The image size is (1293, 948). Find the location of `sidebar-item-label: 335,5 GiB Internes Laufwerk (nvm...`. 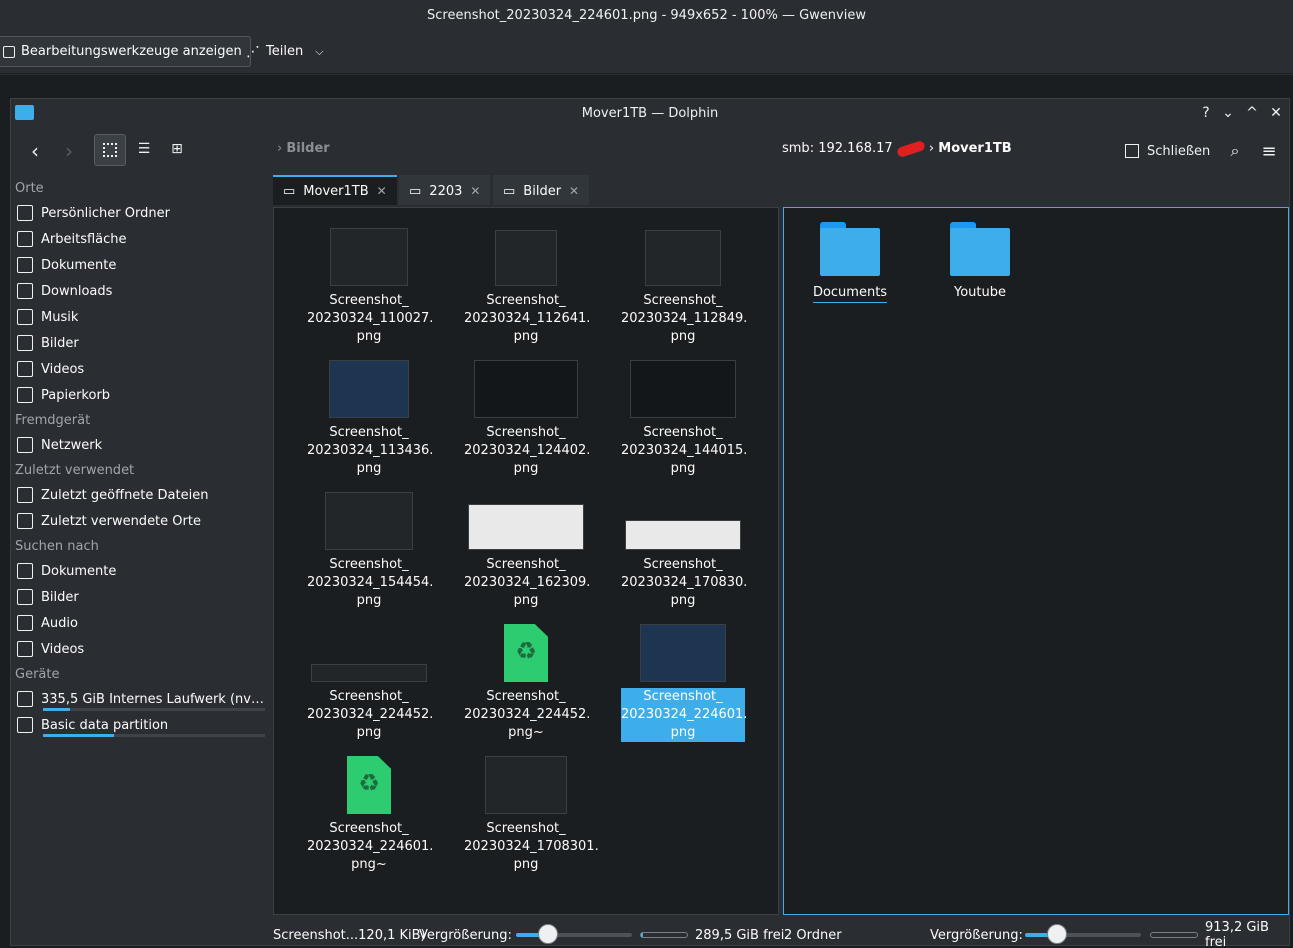

sidebar-item-label: 335,5 GiB Internes Laufwerk (nvm... is located at coordinates (154, 699).